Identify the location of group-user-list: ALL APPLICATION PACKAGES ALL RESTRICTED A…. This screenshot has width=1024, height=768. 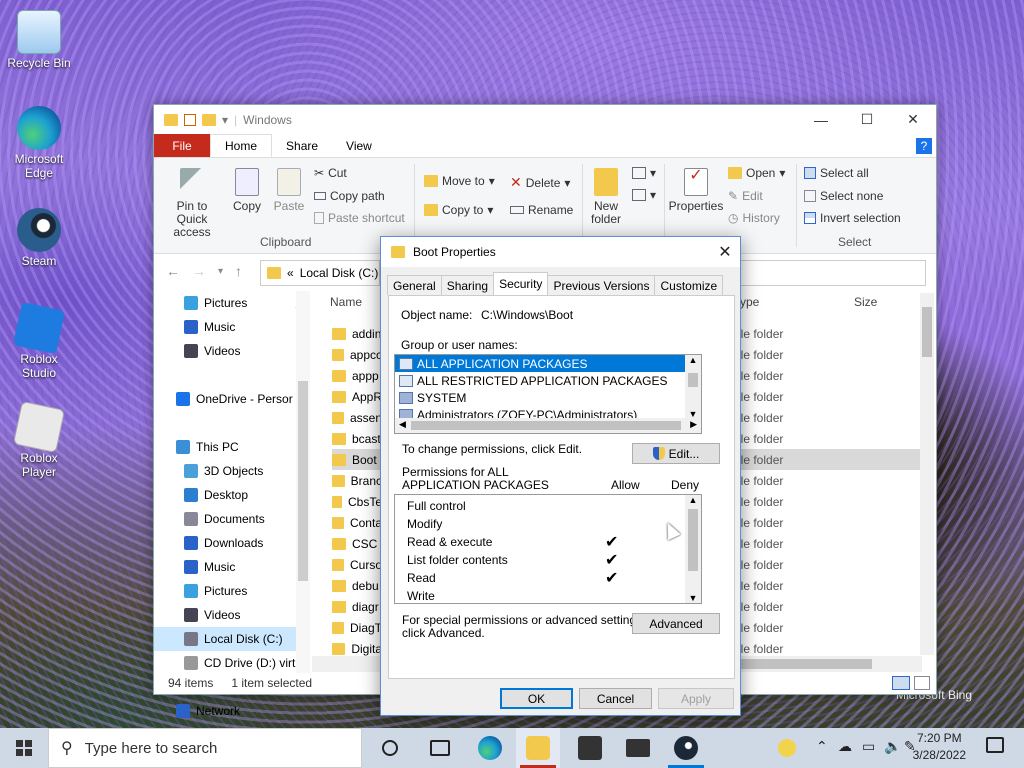
(548, 394).